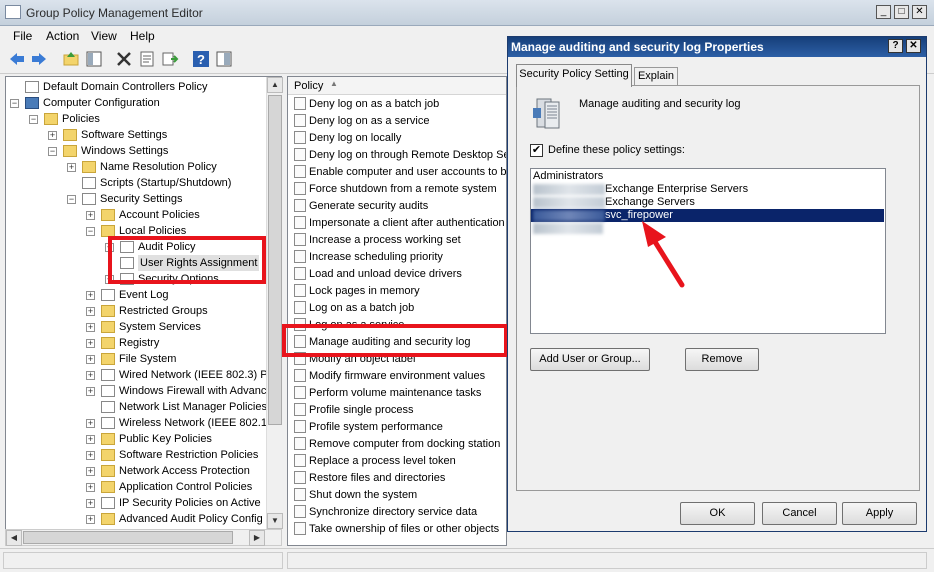  What do you see at coordinates (193, 375) in the screenshot?
I see `tree-node: Wired Network (IEEE 802.3) P` at bounding box center [193, 375].